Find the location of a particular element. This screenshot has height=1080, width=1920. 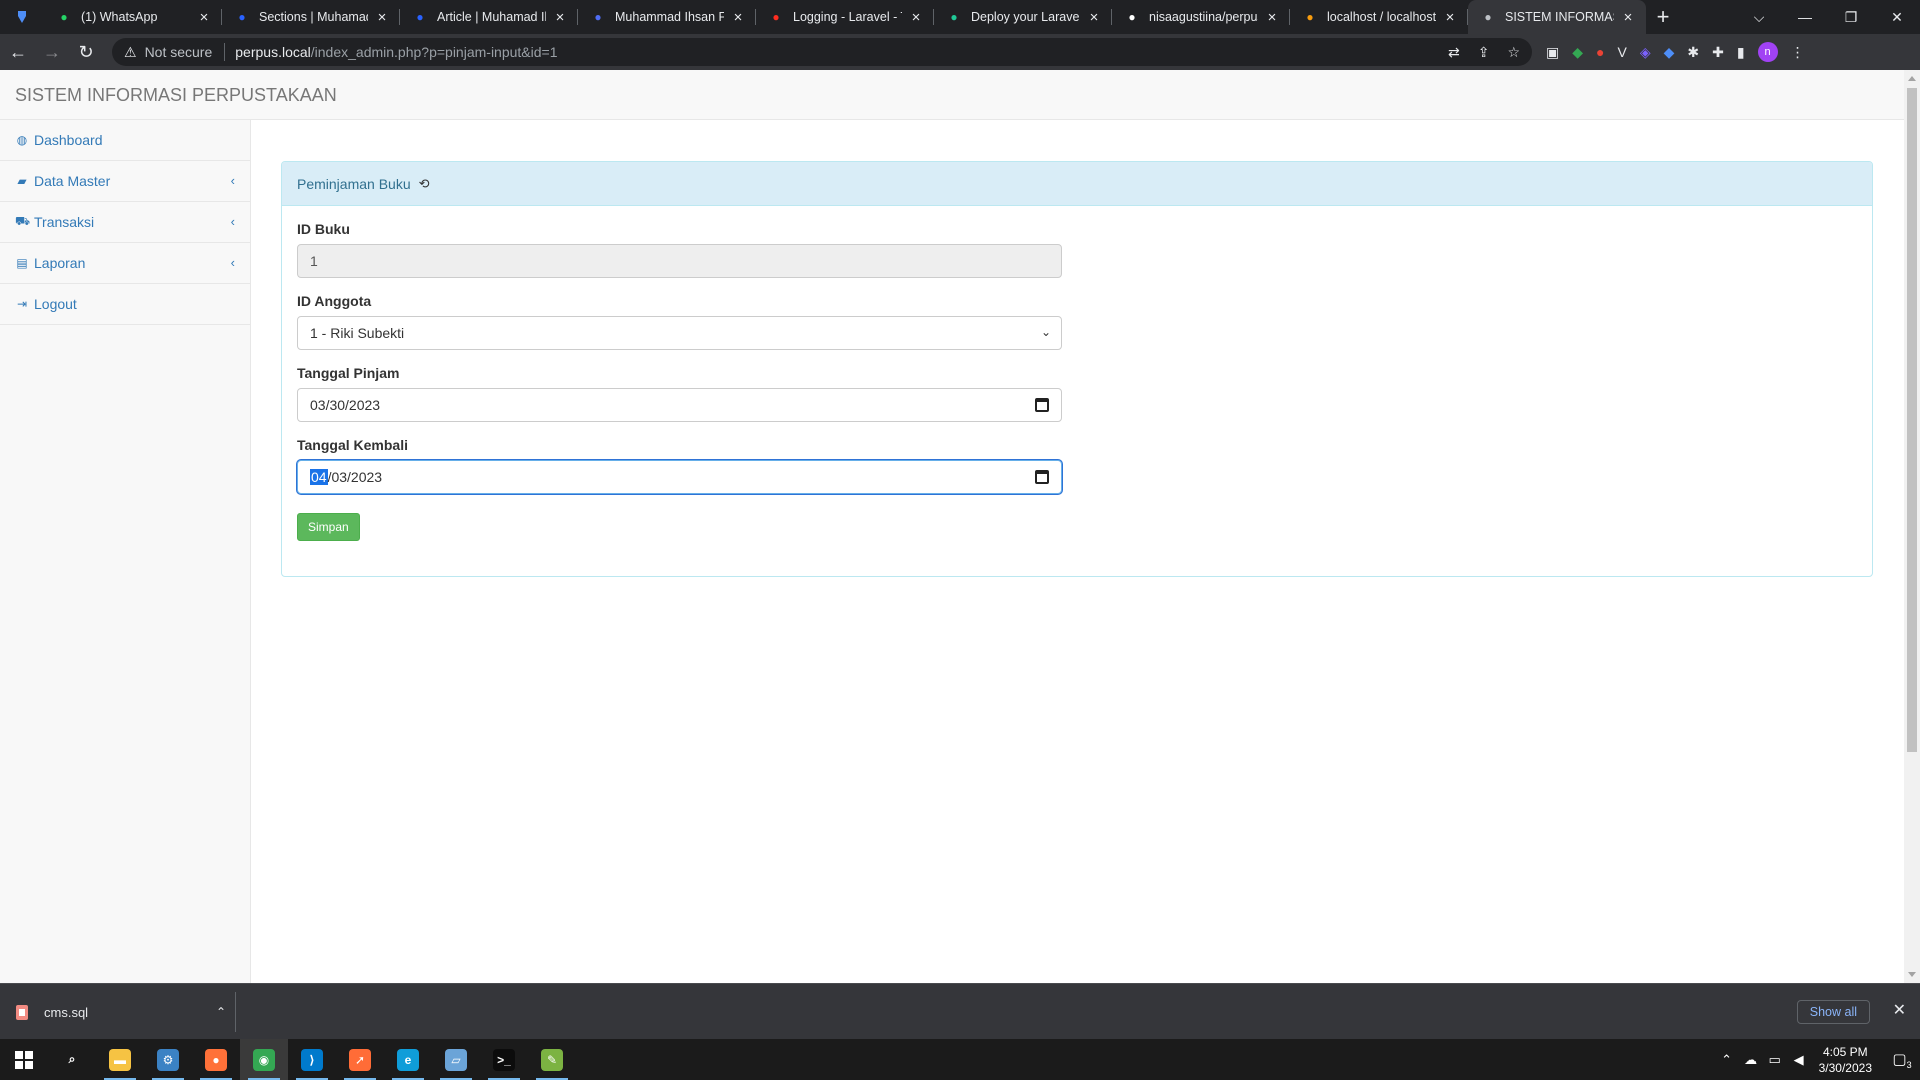

browser-tab: ● Deploy your Laravel P × is located at coordinates (1023, 17).